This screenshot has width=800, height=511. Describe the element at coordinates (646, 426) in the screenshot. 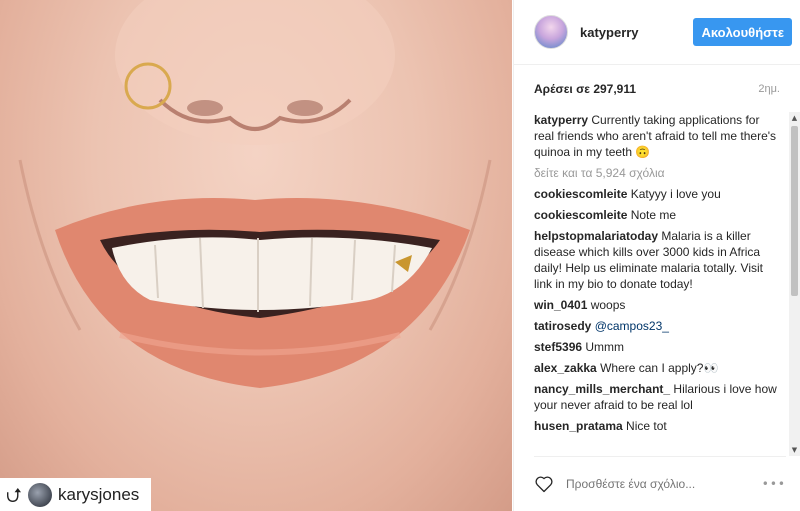

I see `comment-text: Nice tot` at that location.